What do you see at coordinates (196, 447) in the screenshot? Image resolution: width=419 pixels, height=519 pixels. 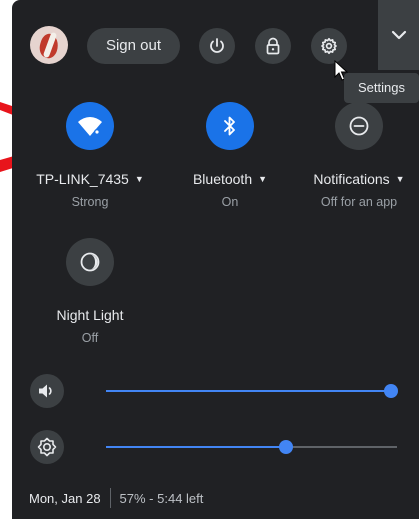 I see `brightness-slider-fill` at bounding box center [196, 447].